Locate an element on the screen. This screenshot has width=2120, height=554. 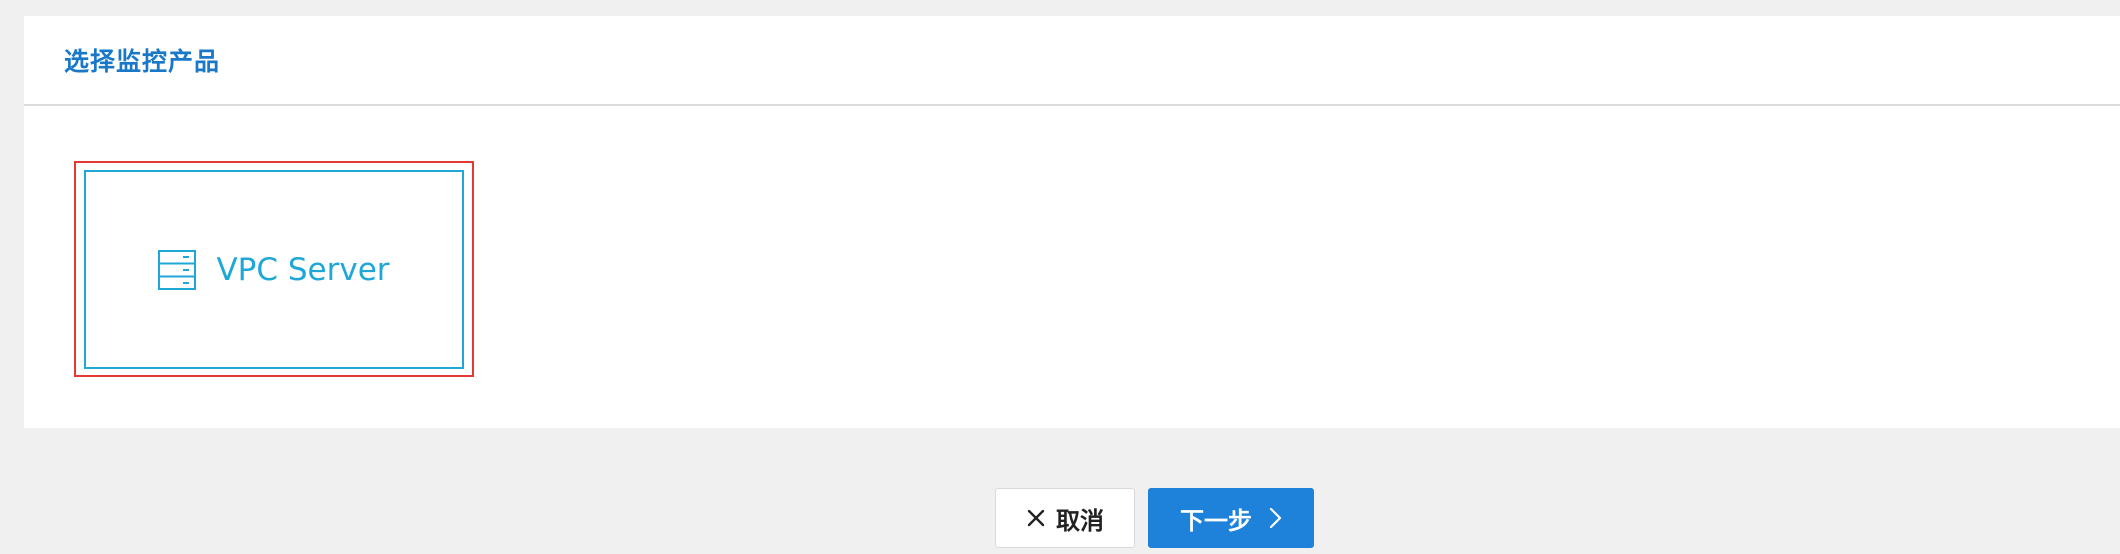
selection-highlight: VPC Server is located at coordinates (274, 269).